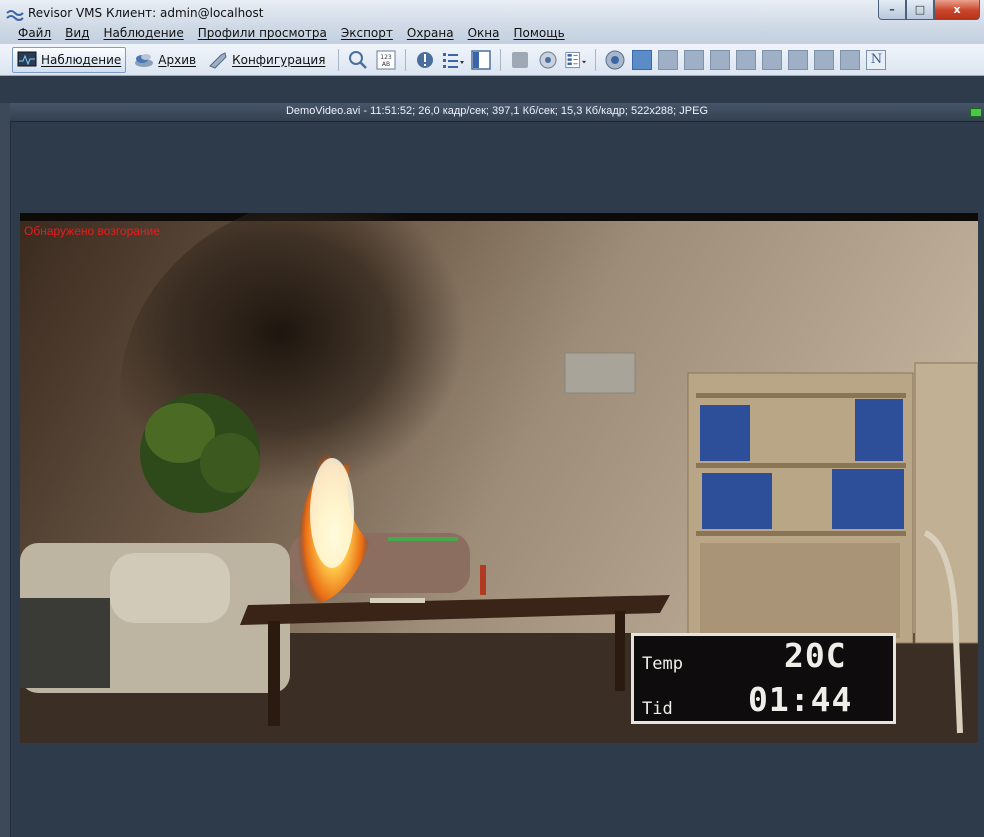  I want to click on list-button, so click(453, 60).